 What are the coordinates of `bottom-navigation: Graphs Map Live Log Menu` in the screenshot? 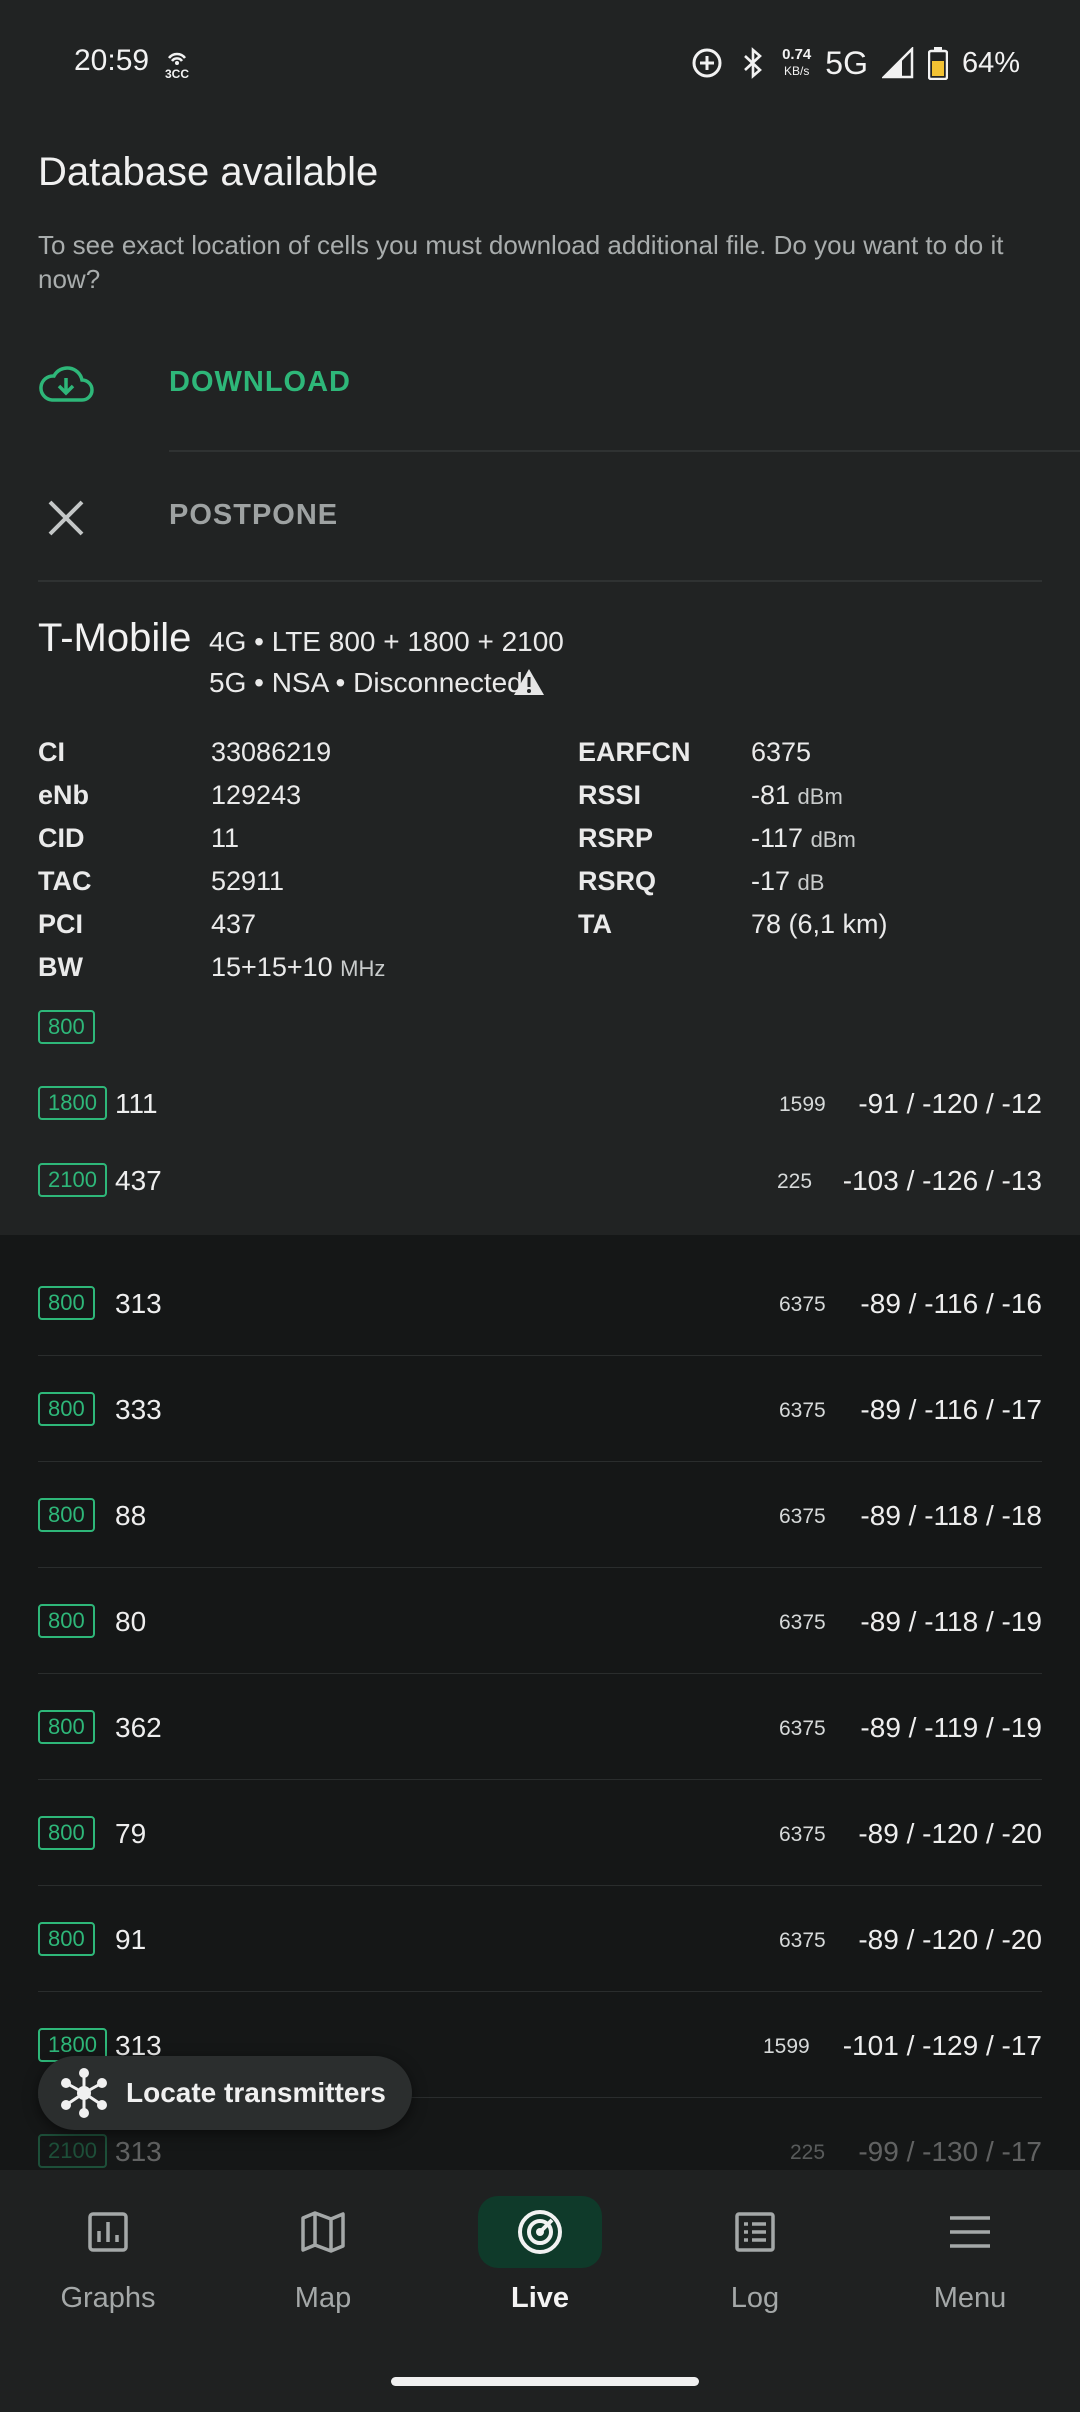 It's located at (540, 2291).